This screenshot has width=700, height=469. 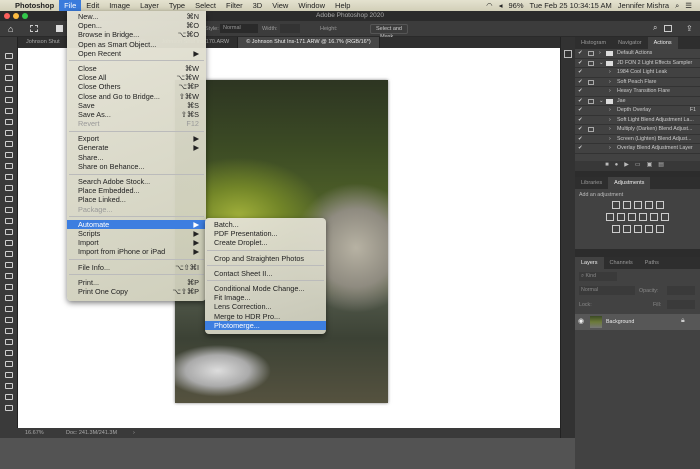 What do you see at coordinates (136, 53) in the screenshot?
I see `menu-item-open-recent: Open Recent ▶` at bounding box center [136, 53].